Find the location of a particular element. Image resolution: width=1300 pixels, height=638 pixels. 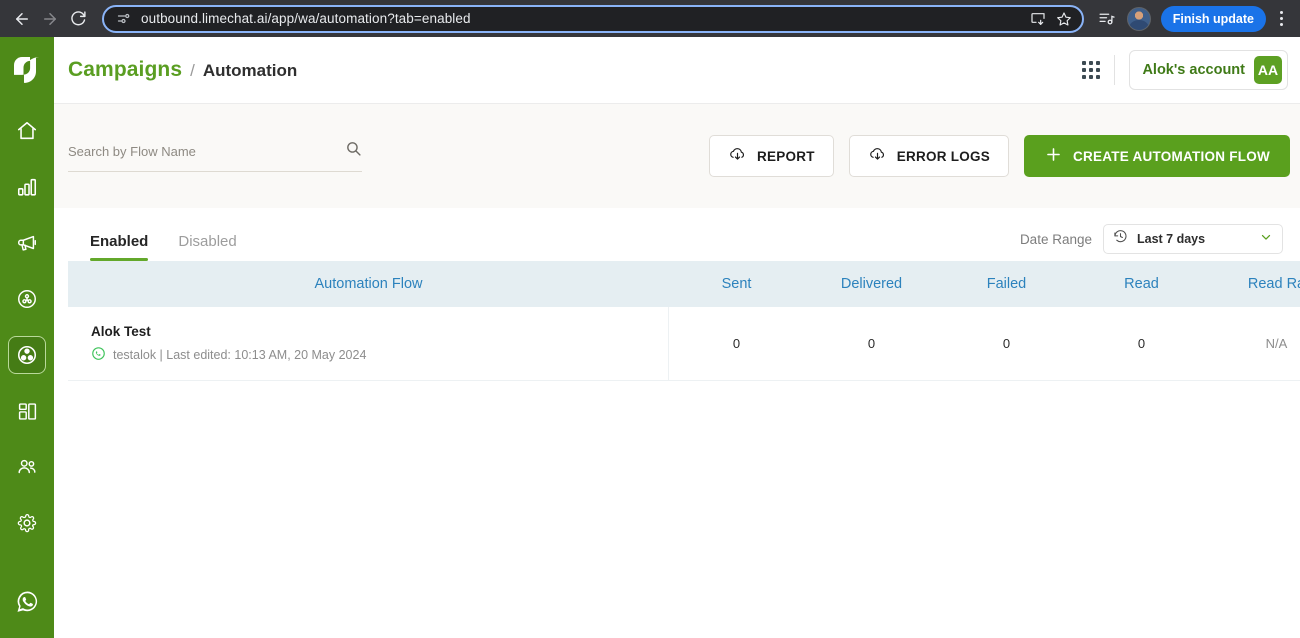

sidebar-item-journeys is located at coordinates (27, 299).